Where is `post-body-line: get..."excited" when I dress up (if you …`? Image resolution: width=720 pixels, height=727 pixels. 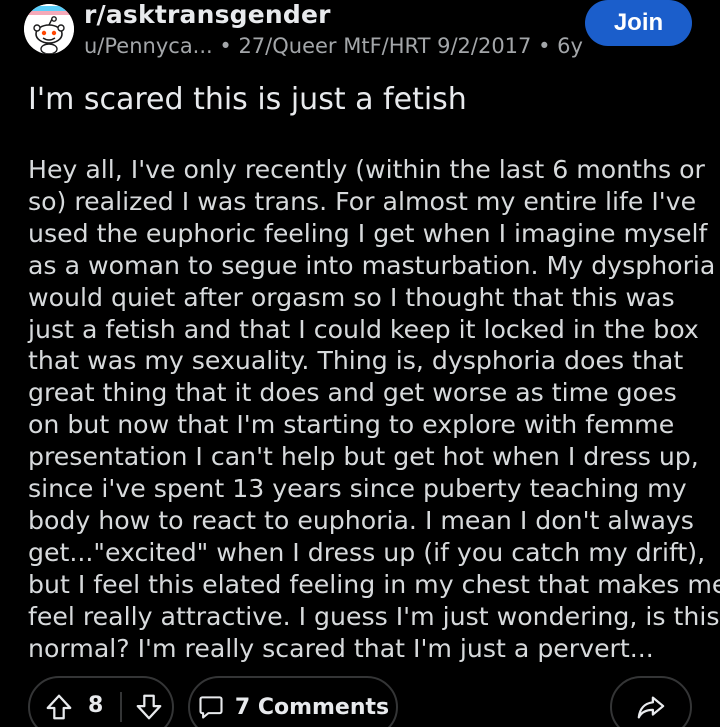
post-body-line: get..."excited" when I dress up (if you … is located at coordinates (367, 552).